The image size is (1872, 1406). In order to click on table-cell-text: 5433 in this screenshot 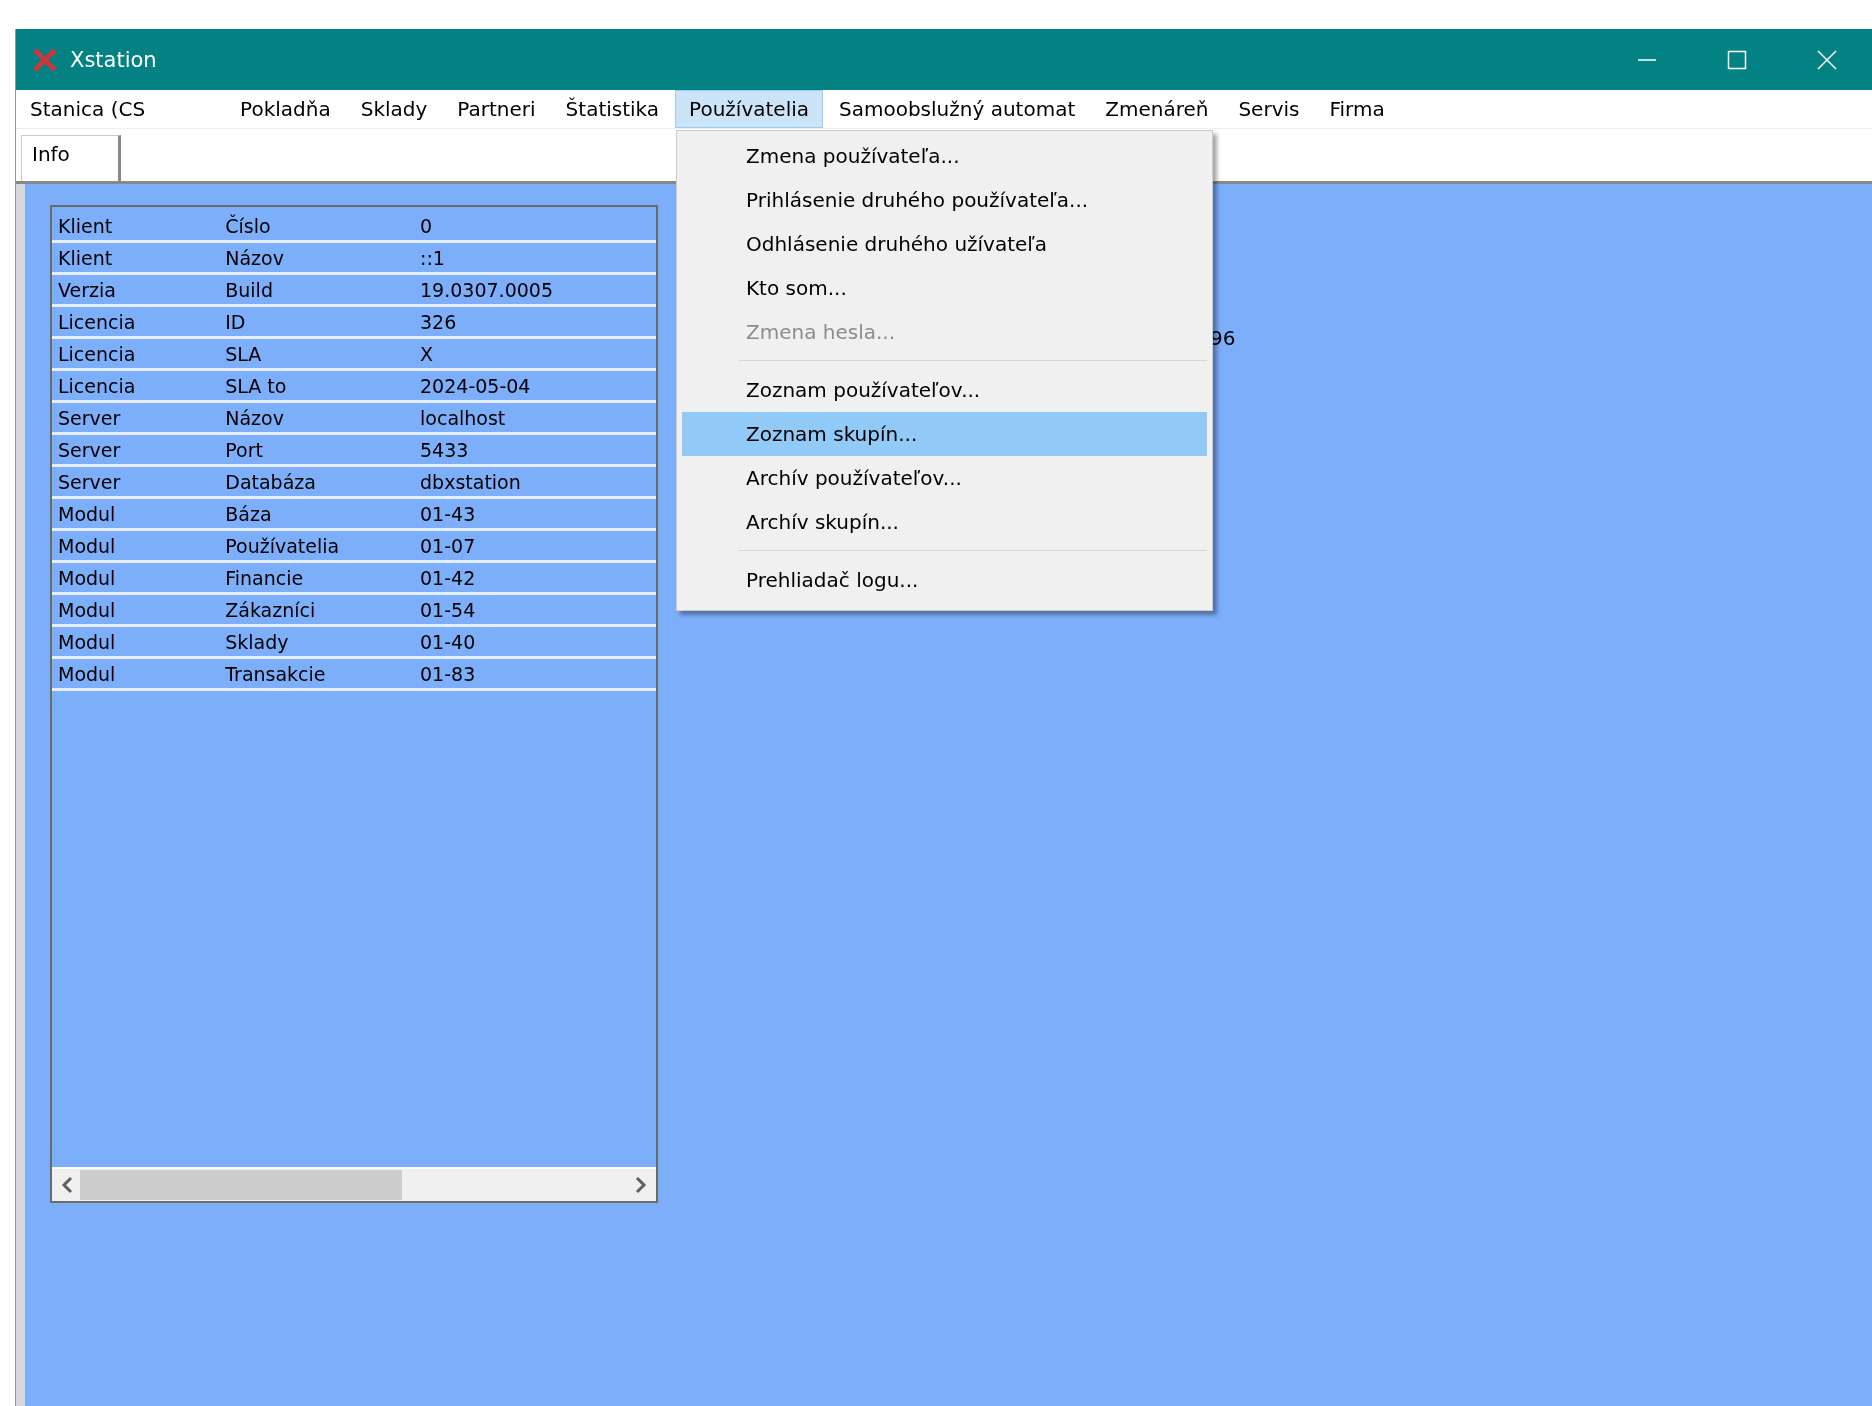, I will do `click(444, 449)`.